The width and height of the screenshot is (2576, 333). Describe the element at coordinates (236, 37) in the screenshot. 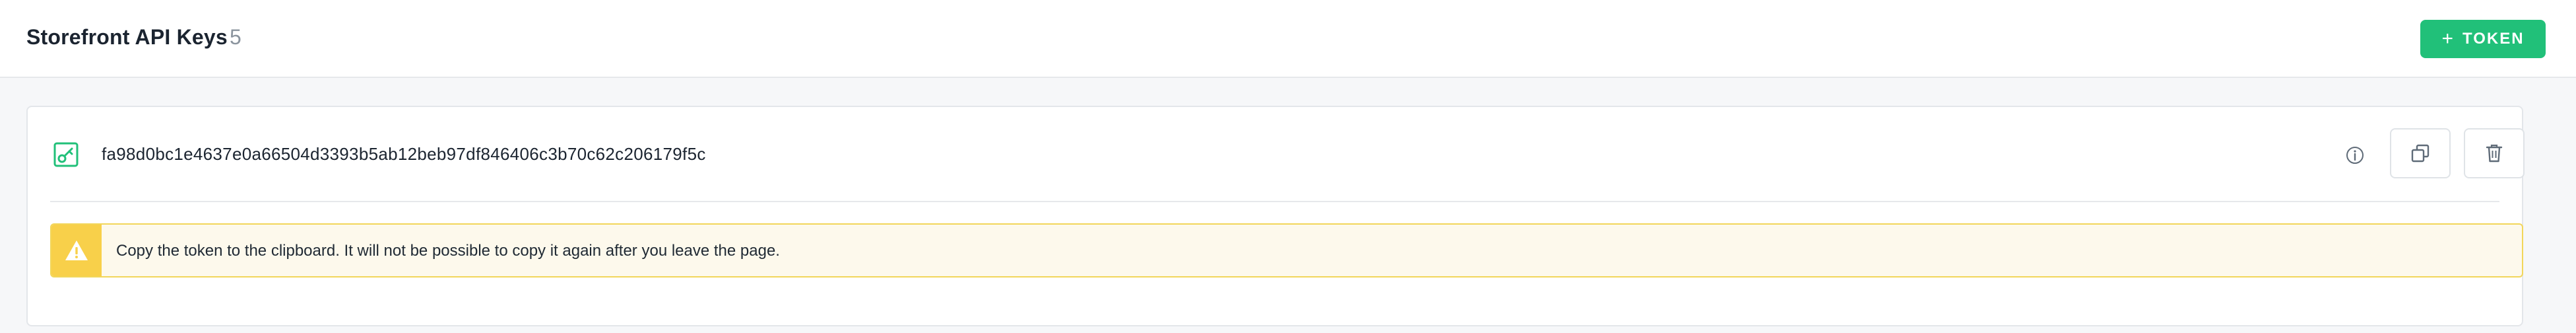

I see `token-count: 5` at that location.